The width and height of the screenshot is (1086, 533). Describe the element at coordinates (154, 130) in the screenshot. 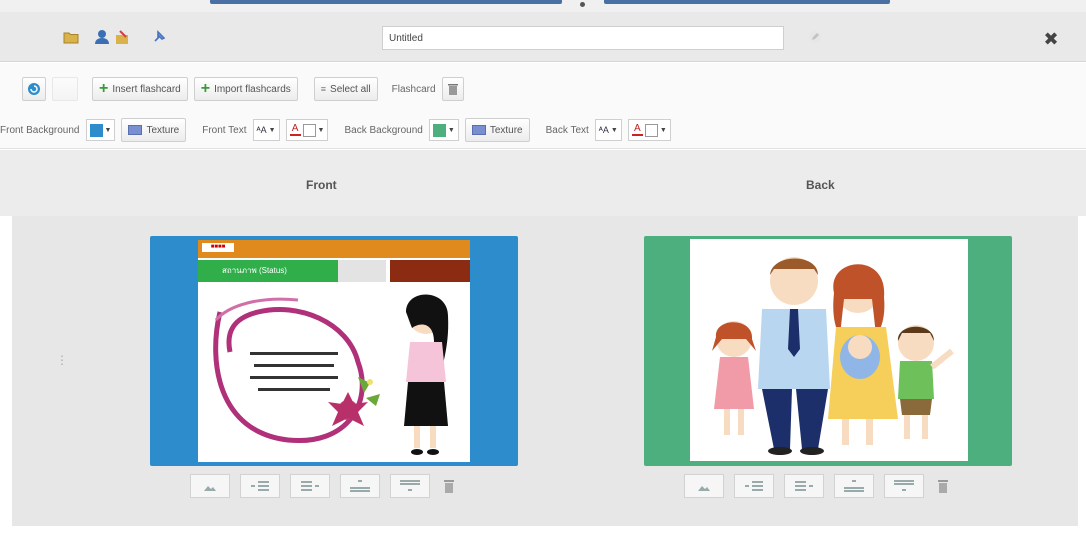

I see `front-texture-button: Texture` at that location.